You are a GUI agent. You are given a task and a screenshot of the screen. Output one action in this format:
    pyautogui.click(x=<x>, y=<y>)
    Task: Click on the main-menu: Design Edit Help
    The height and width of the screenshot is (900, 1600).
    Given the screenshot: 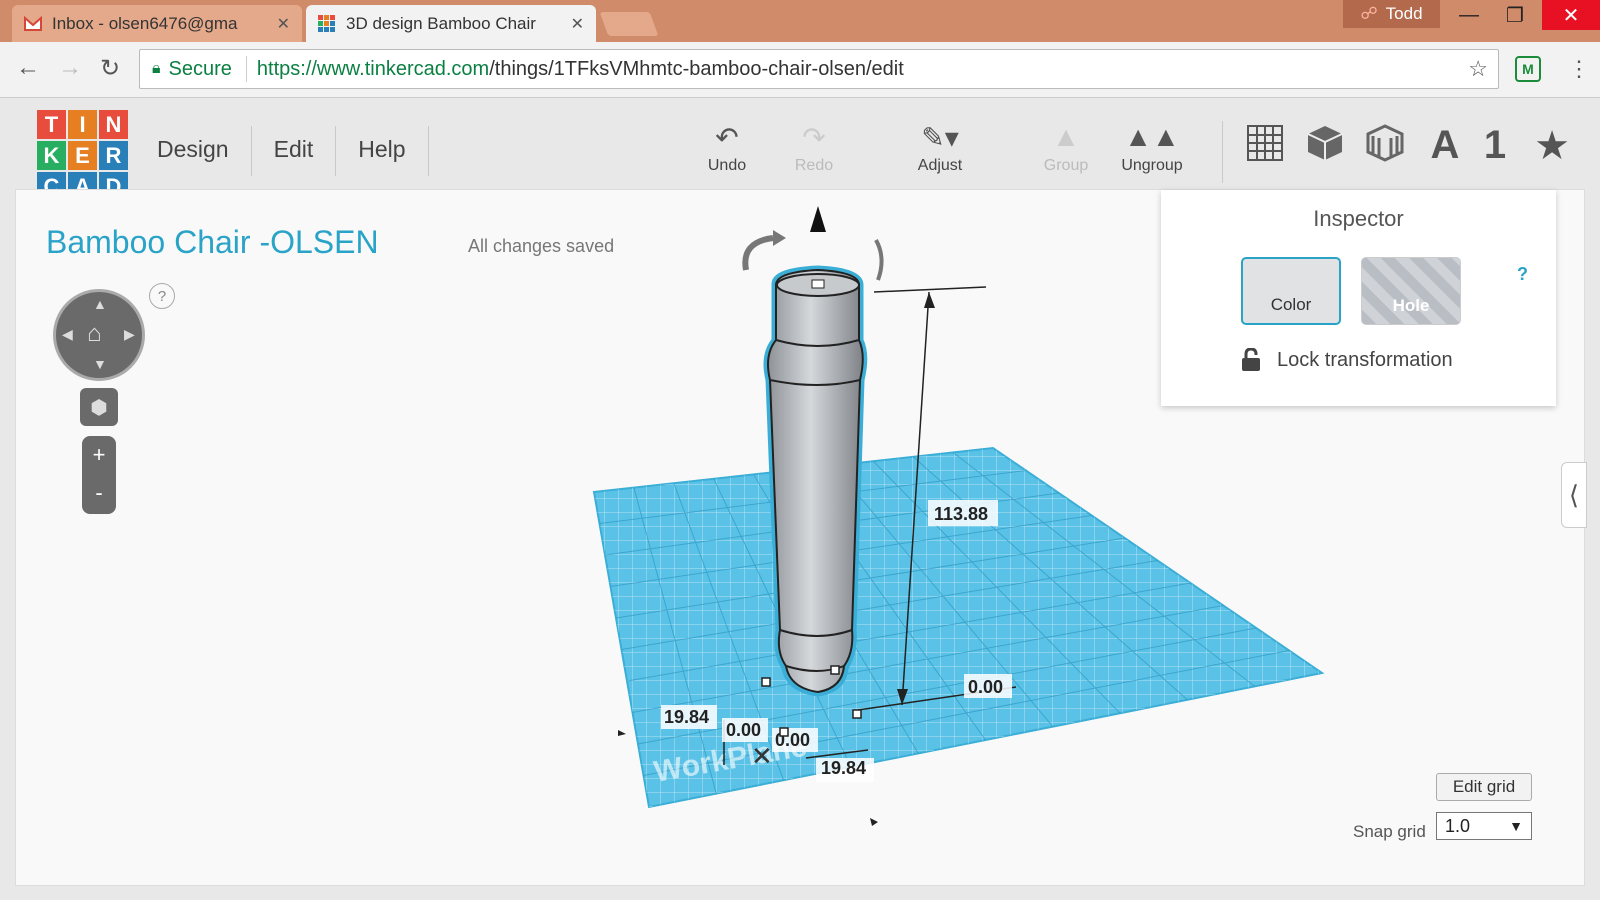 What is the action you would take?
    pyautogui.click(x=282, y=151)
    